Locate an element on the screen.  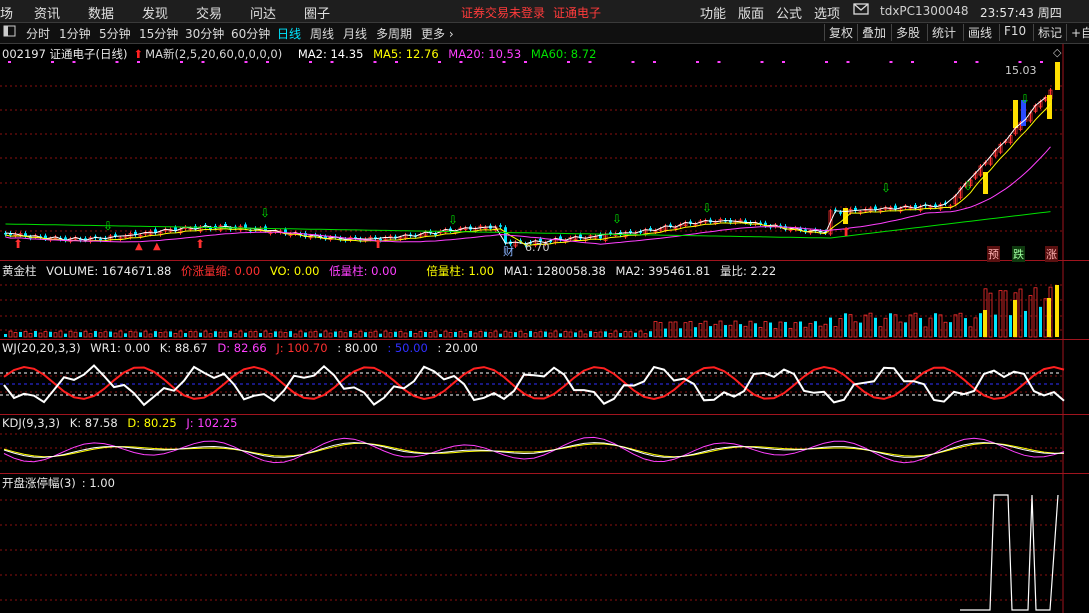
volume-indicator-name: 黄金柱 is located at coordinates (19, 271).